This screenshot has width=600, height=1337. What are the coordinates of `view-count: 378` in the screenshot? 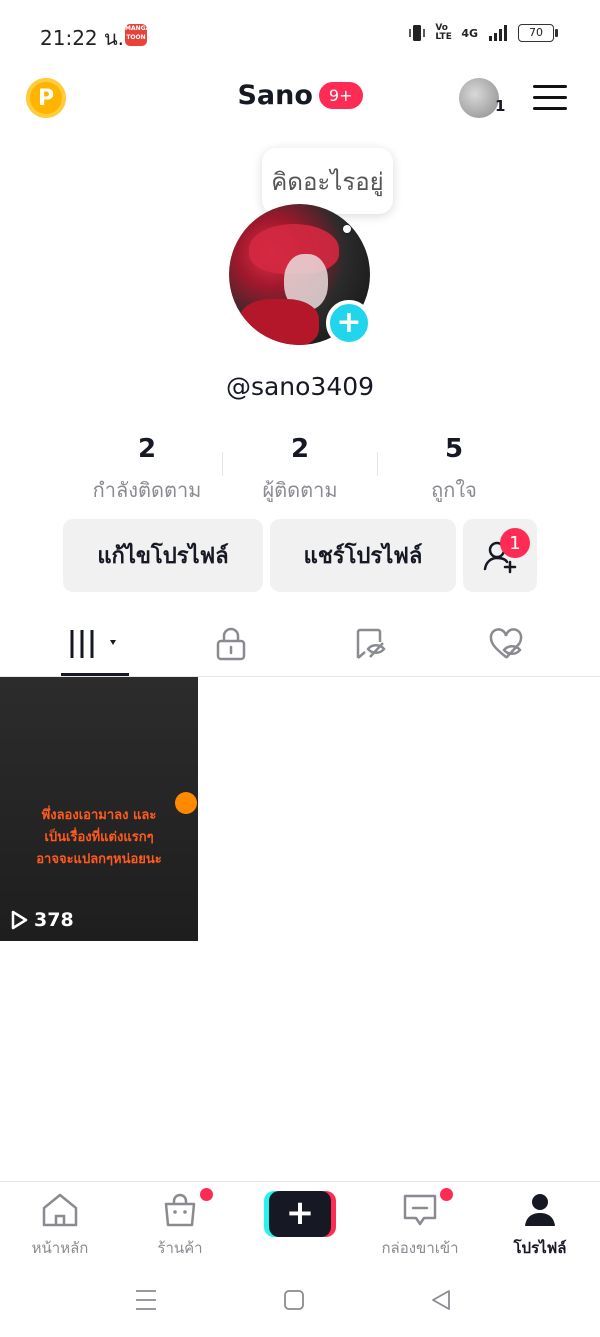 It's located at (54, 920).